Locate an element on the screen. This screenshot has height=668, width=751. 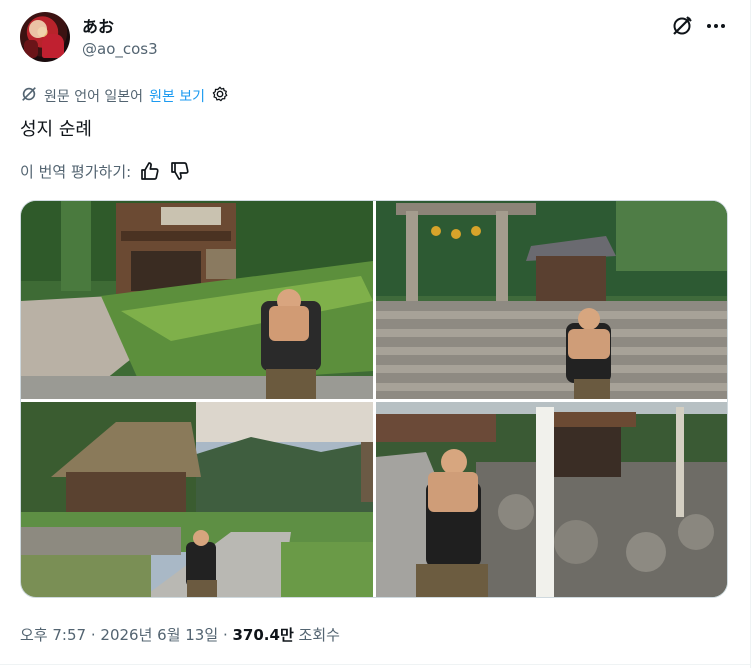
divider is located at coordinates (375, 664).